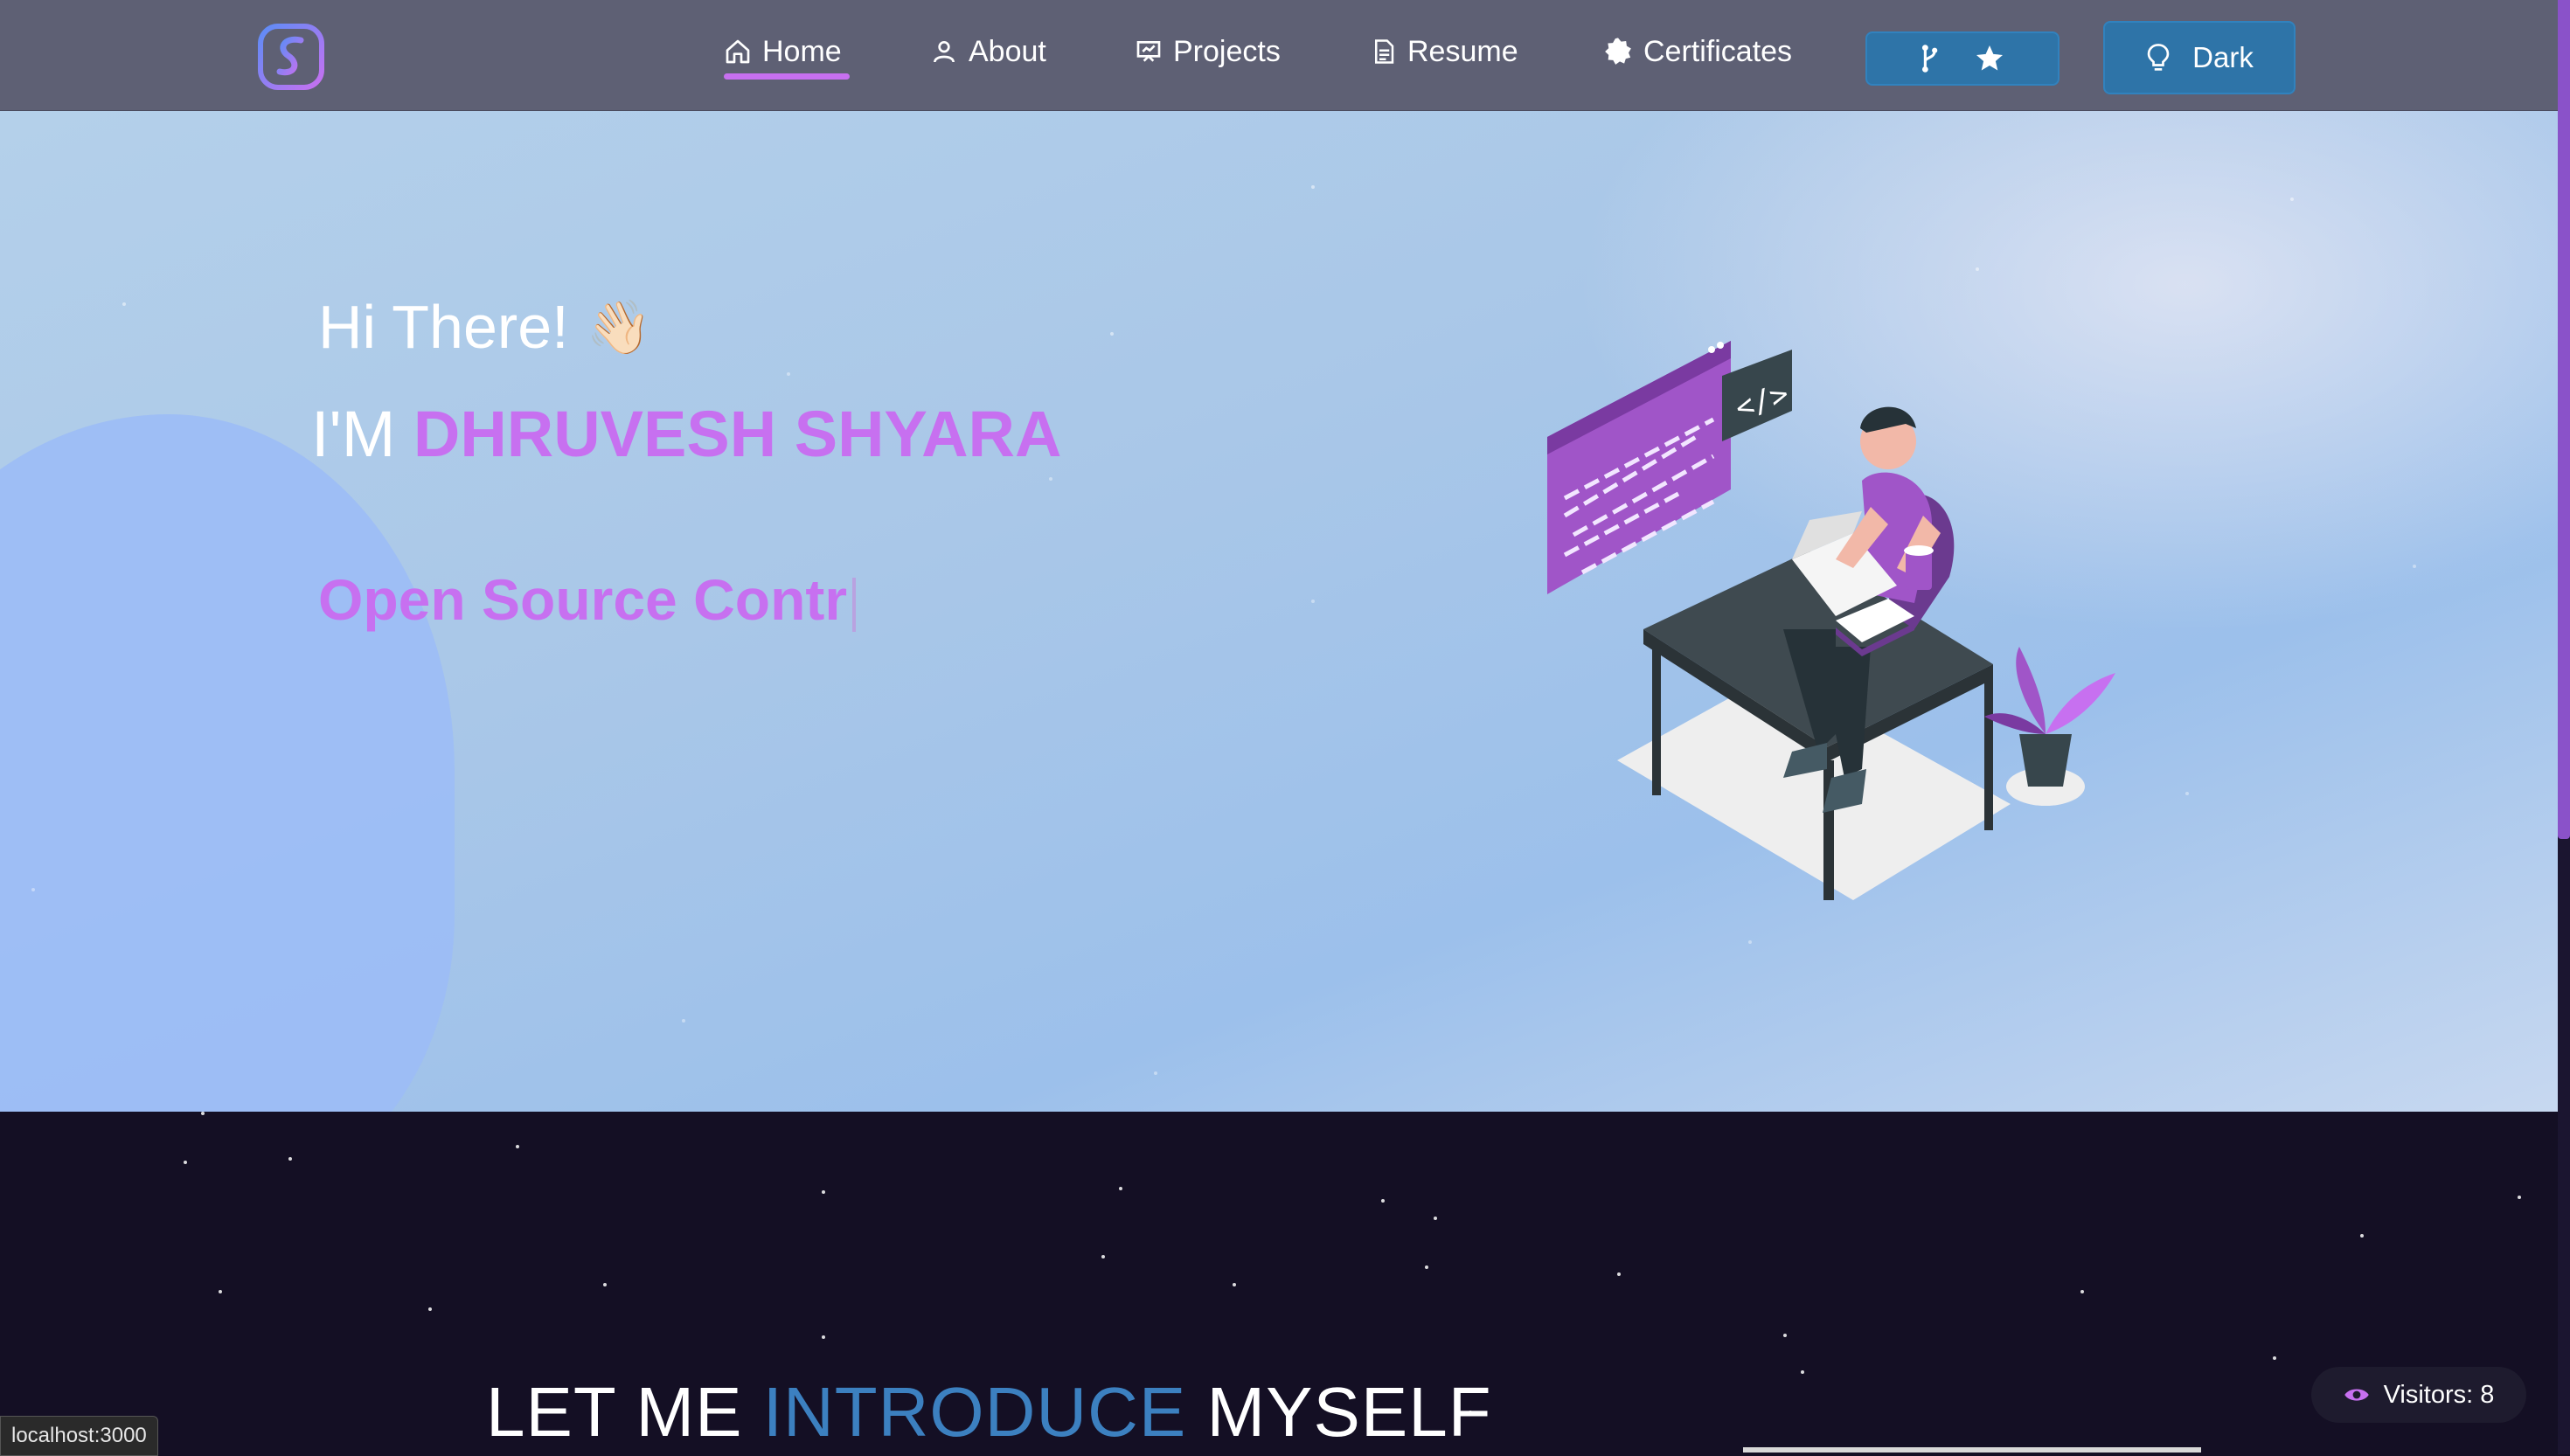 This screenshot has height=1456, width=2570. Describe the element at coordinates (1831, 620) in the screenshot. I see `developer-illustration: </>` at that location.